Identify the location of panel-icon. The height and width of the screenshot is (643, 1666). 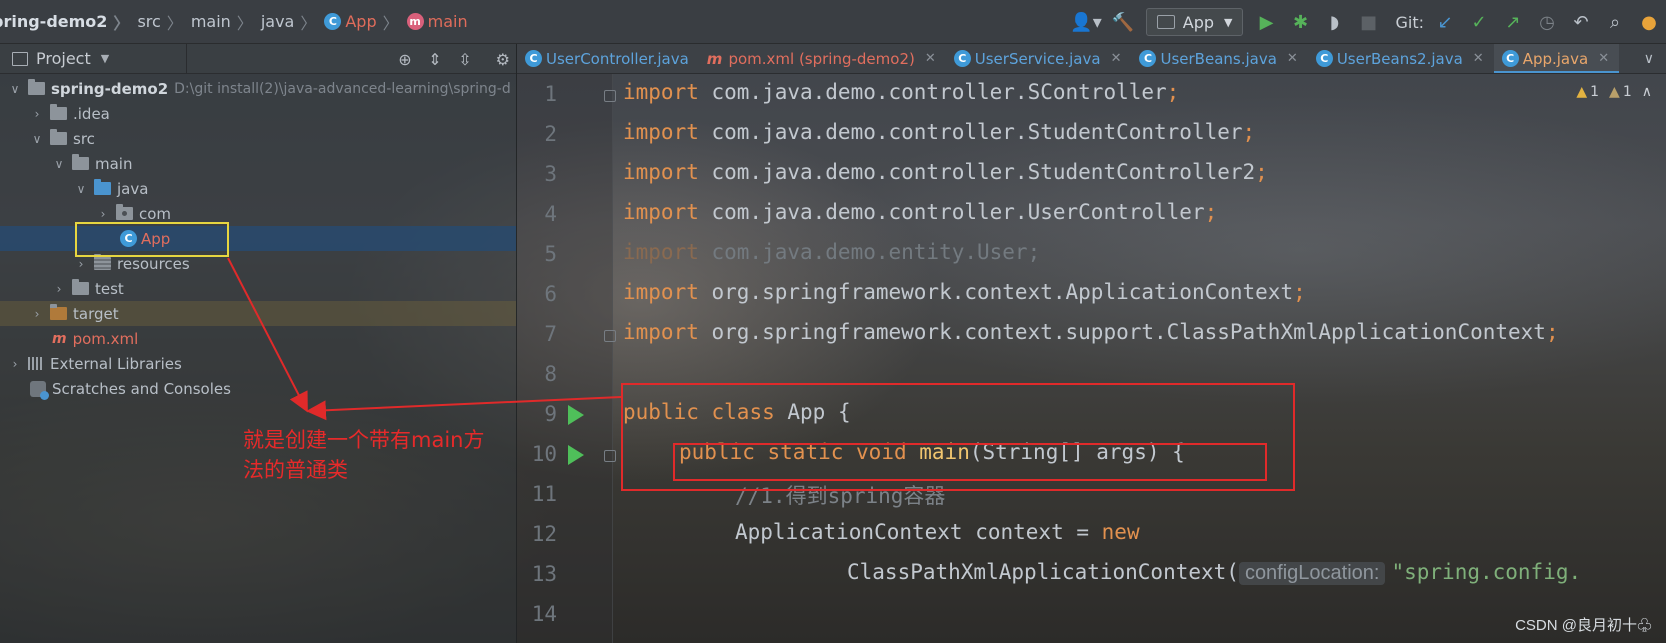
(20, 58).